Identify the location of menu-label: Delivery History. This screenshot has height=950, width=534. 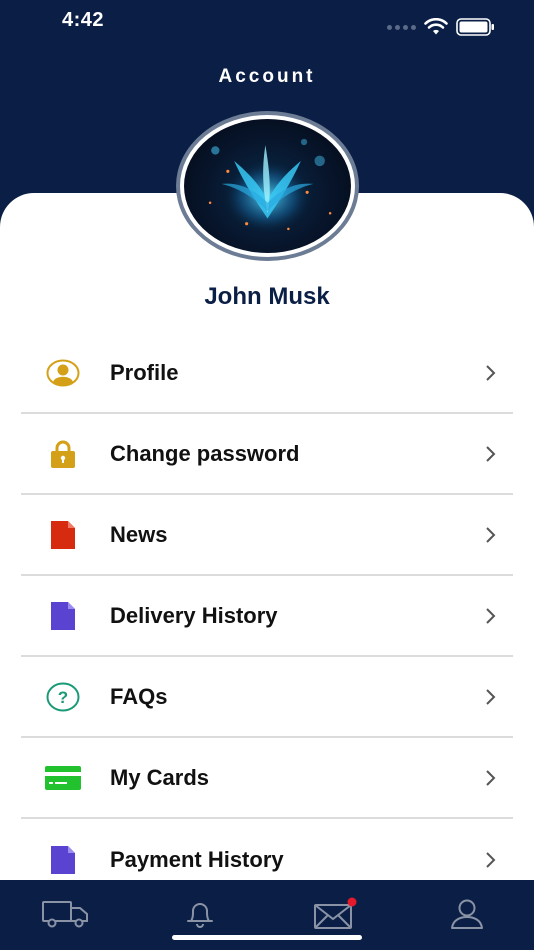
(194, 615).